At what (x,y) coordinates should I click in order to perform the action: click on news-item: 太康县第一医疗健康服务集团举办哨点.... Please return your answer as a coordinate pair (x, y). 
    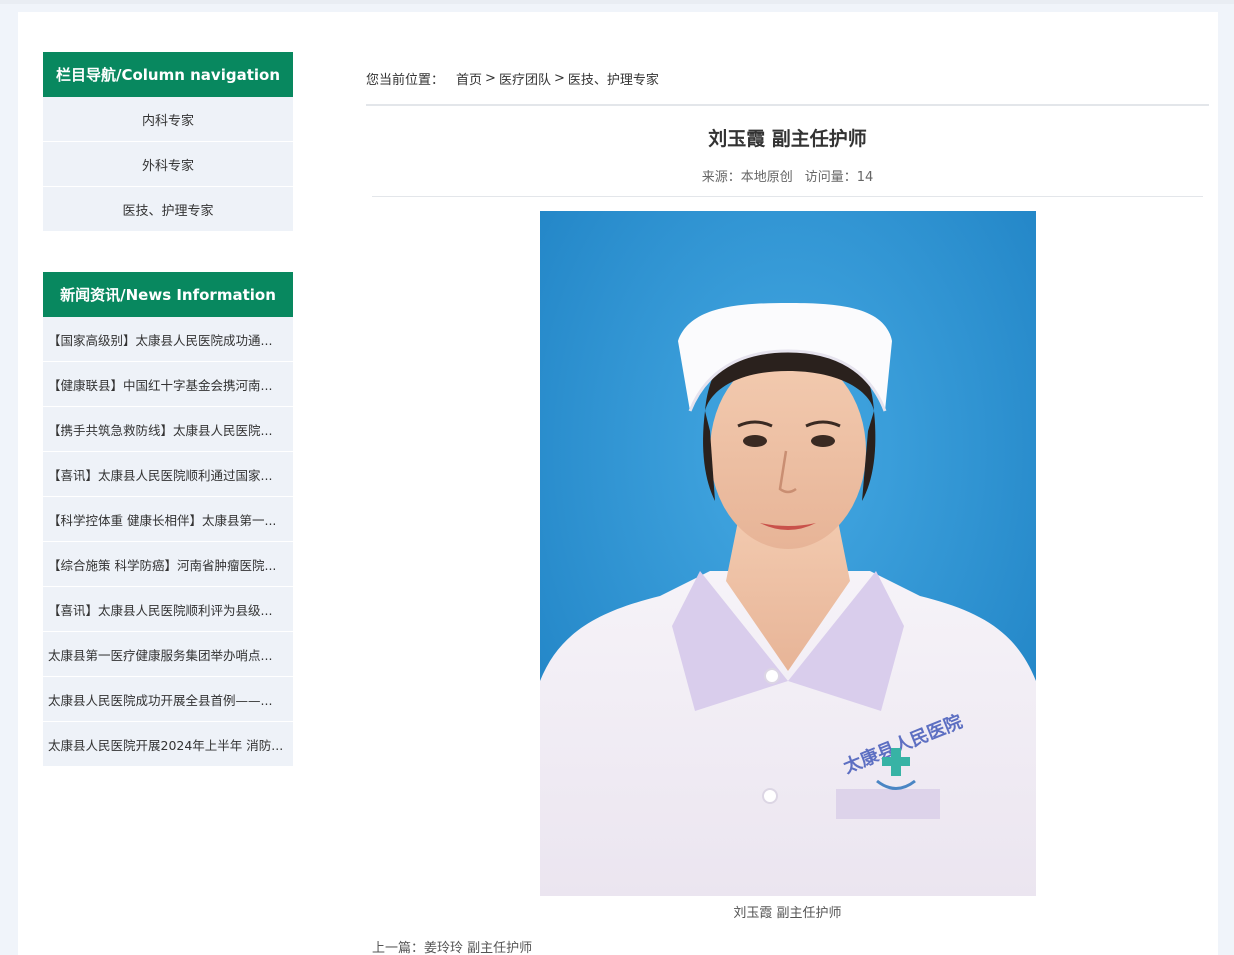
    Looking at the image, I should click on (168, 654).